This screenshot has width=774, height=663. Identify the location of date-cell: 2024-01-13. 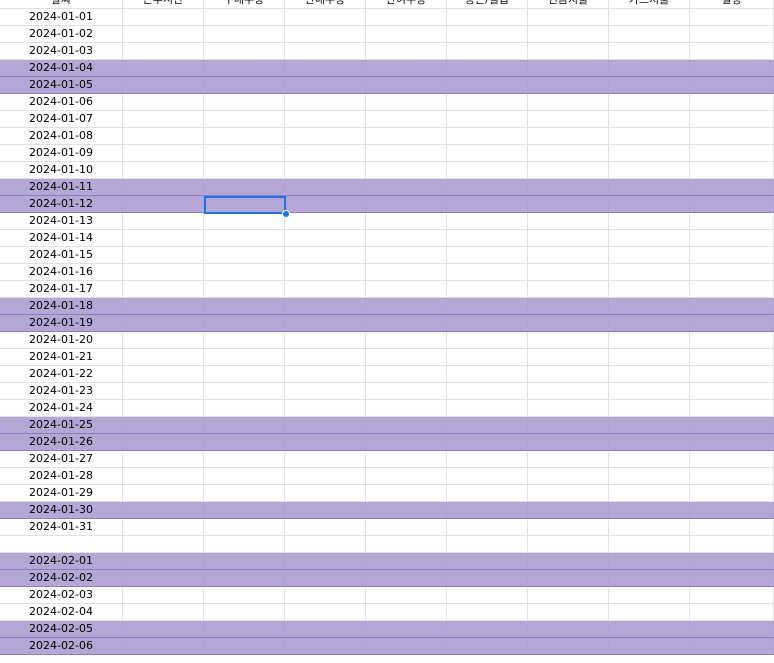
(61, 221).